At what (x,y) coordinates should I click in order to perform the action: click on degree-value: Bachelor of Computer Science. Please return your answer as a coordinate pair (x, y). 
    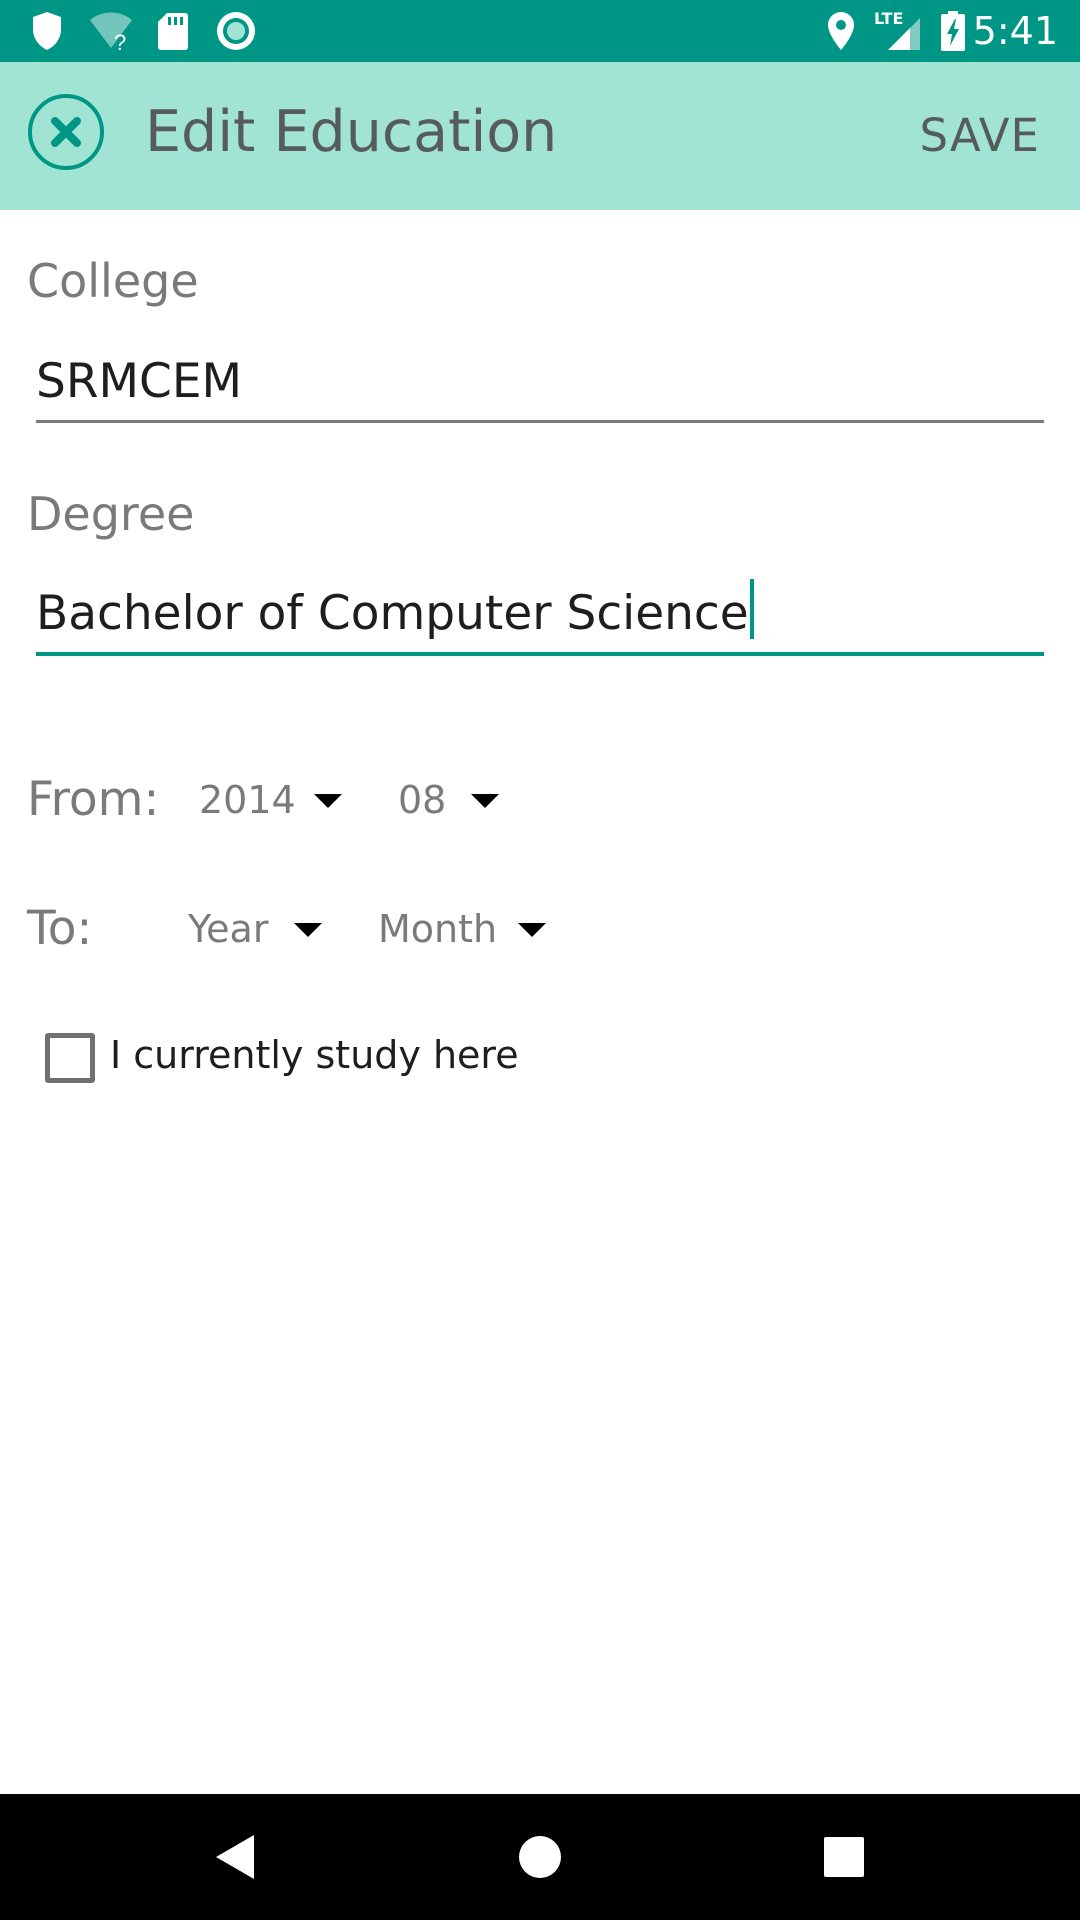
    Looking at the image, I should click on (392, 613).